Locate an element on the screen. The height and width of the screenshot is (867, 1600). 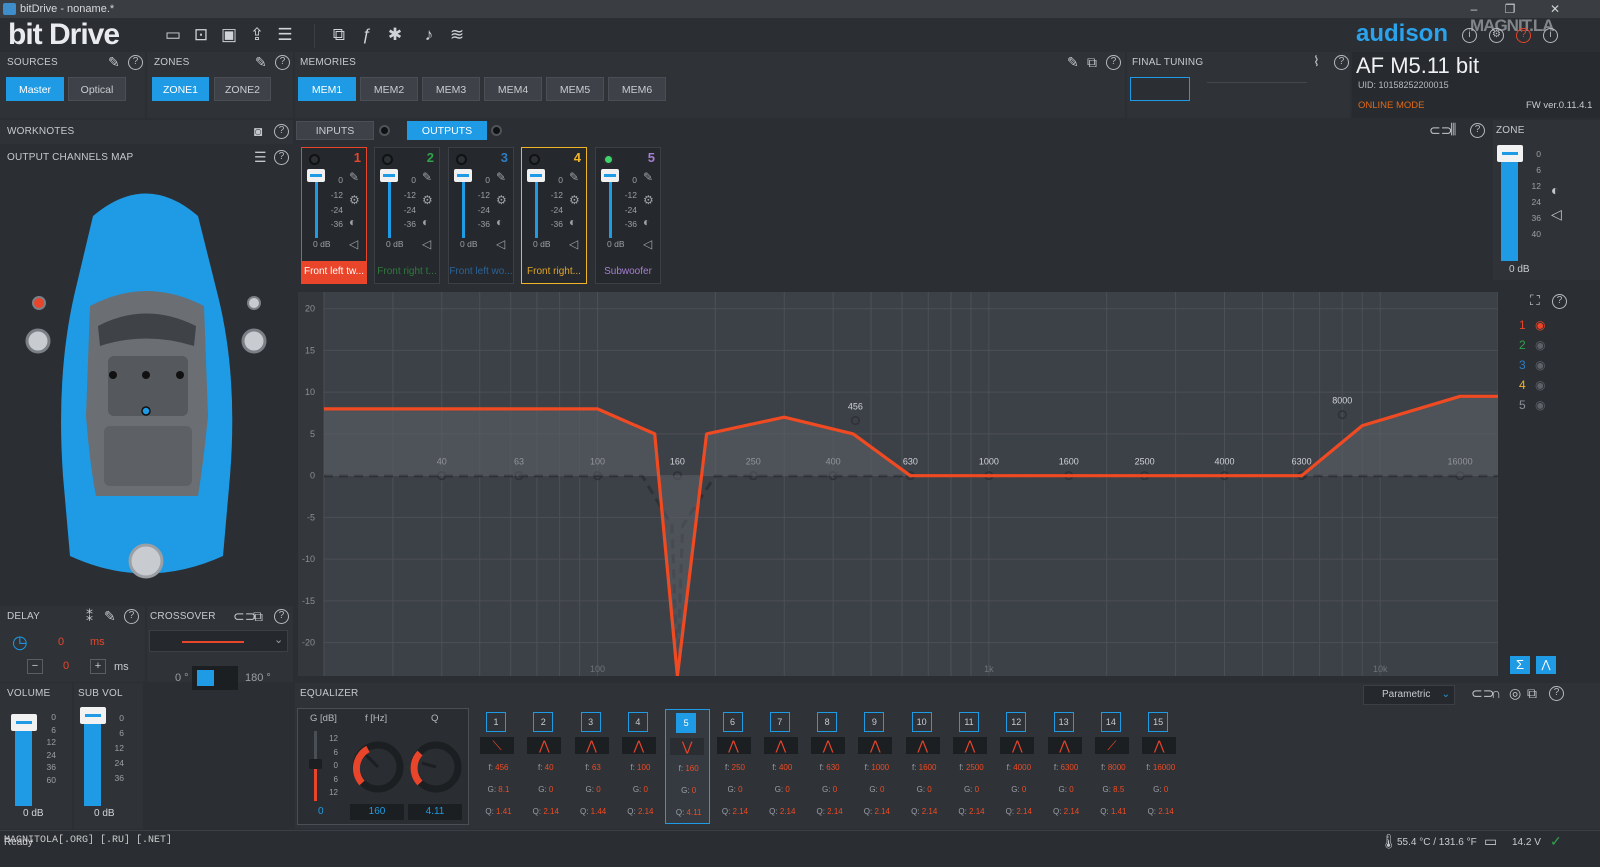
band-number: 3 is located at coordinates (590, 722).